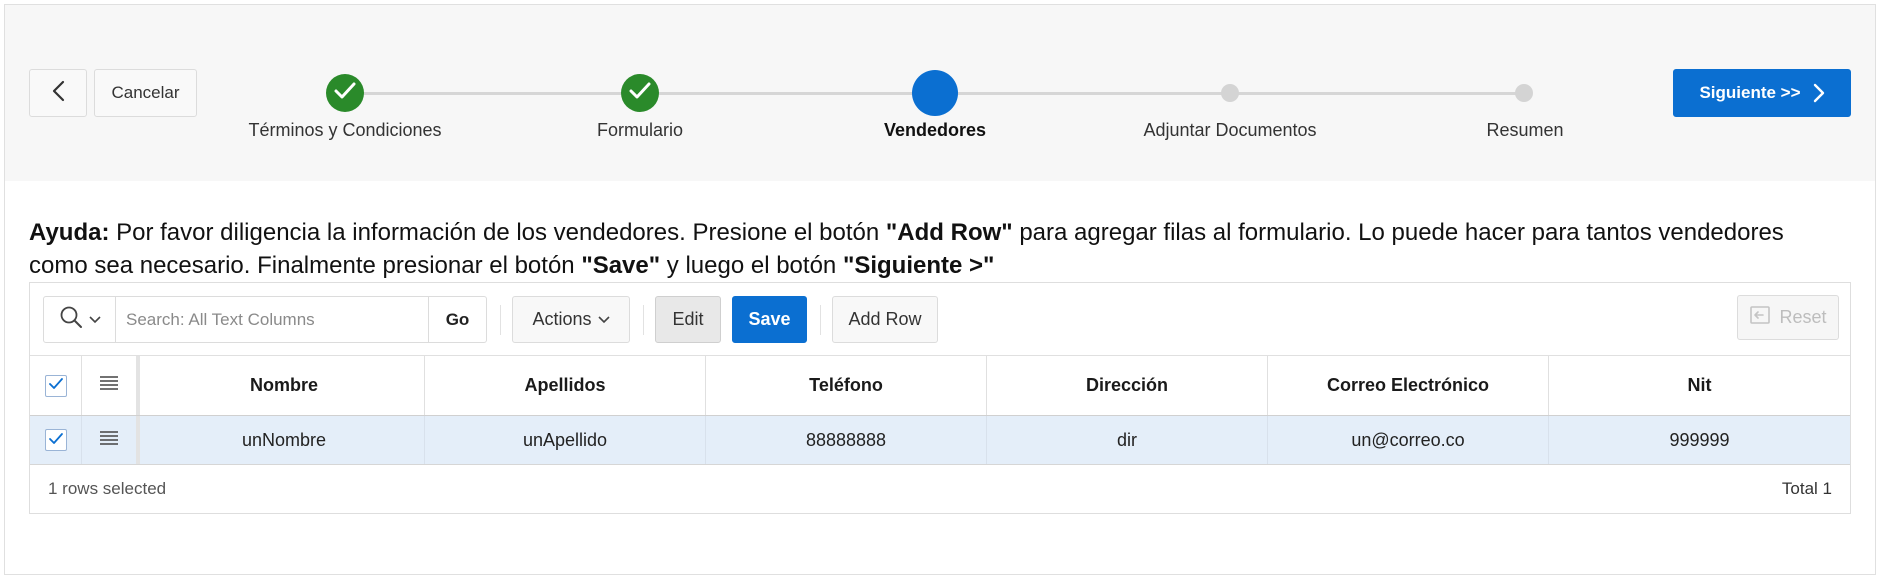 This screenshot has width=1877, height=578. I want to click on next-button: Siguiente >>, so click(1762, 93).